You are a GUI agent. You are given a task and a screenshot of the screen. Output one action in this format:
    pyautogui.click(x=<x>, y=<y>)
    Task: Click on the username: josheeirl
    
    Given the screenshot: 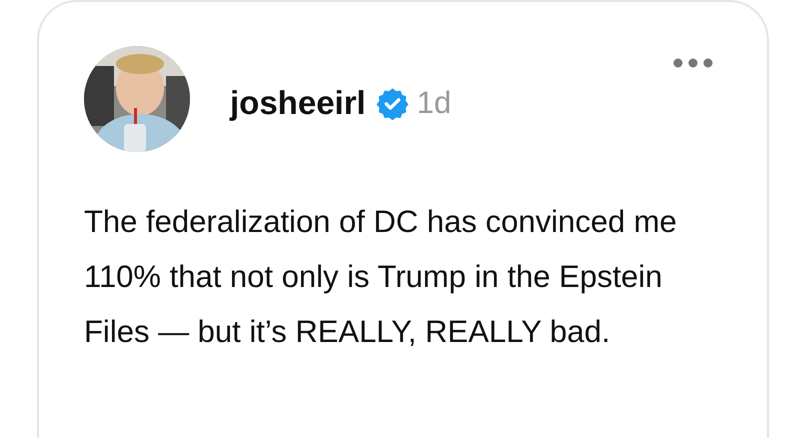 What is the action you would take?
    pyautogui.click(x=298, y=103)
    